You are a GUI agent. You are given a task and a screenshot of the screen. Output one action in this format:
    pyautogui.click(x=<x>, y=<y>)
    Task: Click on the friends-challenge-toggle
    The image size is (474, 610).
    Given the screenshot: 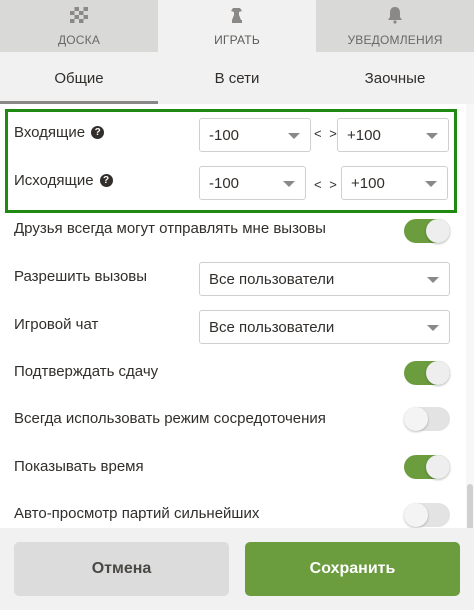 What is the action you would take?
    pyautogui.click(x=427, y=231)
    